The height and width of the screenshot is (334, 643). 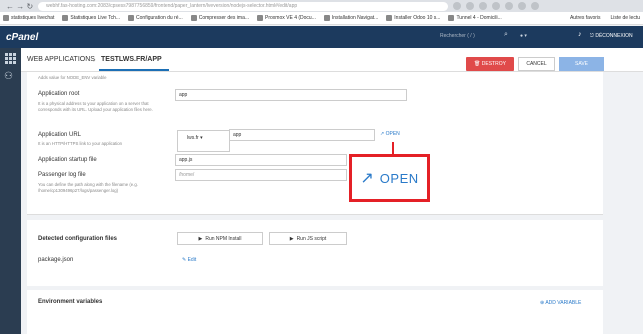 I want to click on open-callout: ↗ OPEN, so click(x=389, y=178).